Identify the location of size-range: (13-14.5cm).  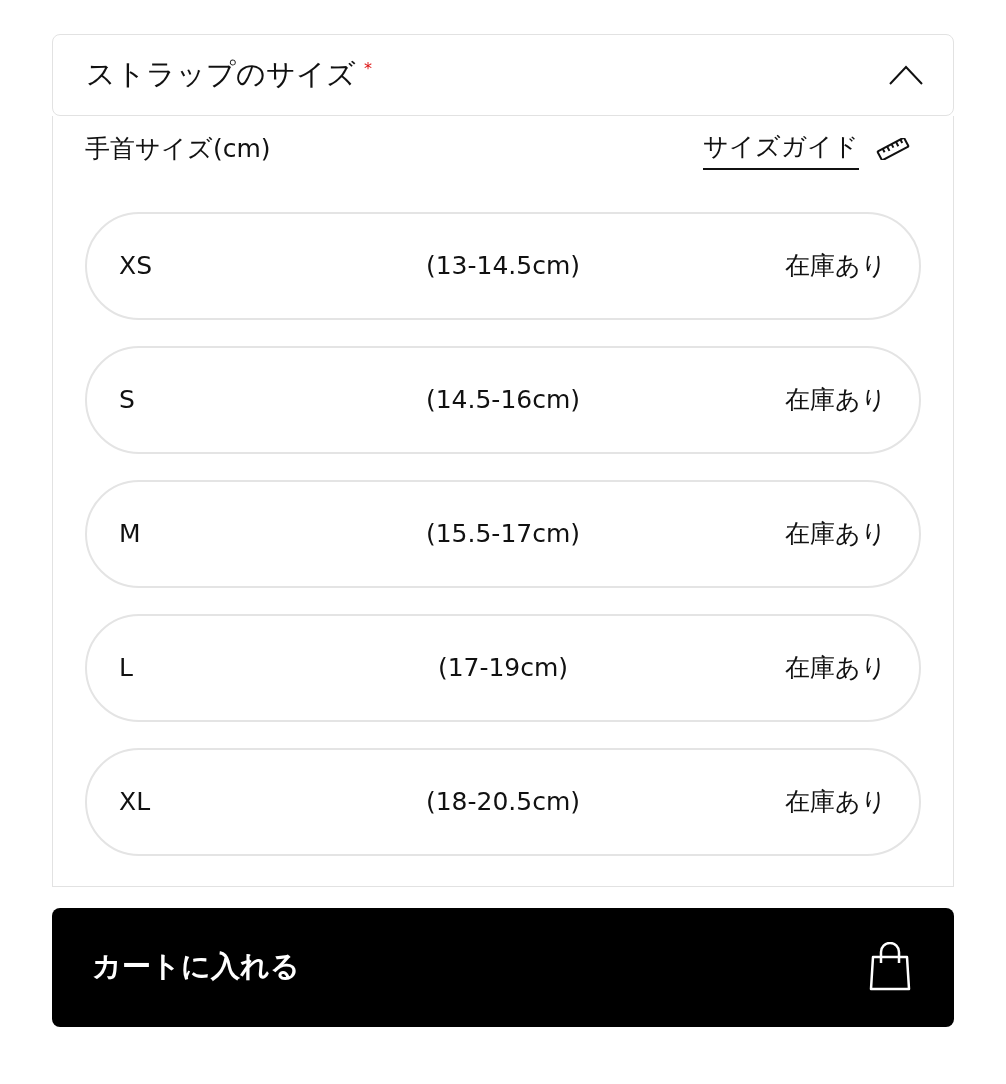
(503, 265).